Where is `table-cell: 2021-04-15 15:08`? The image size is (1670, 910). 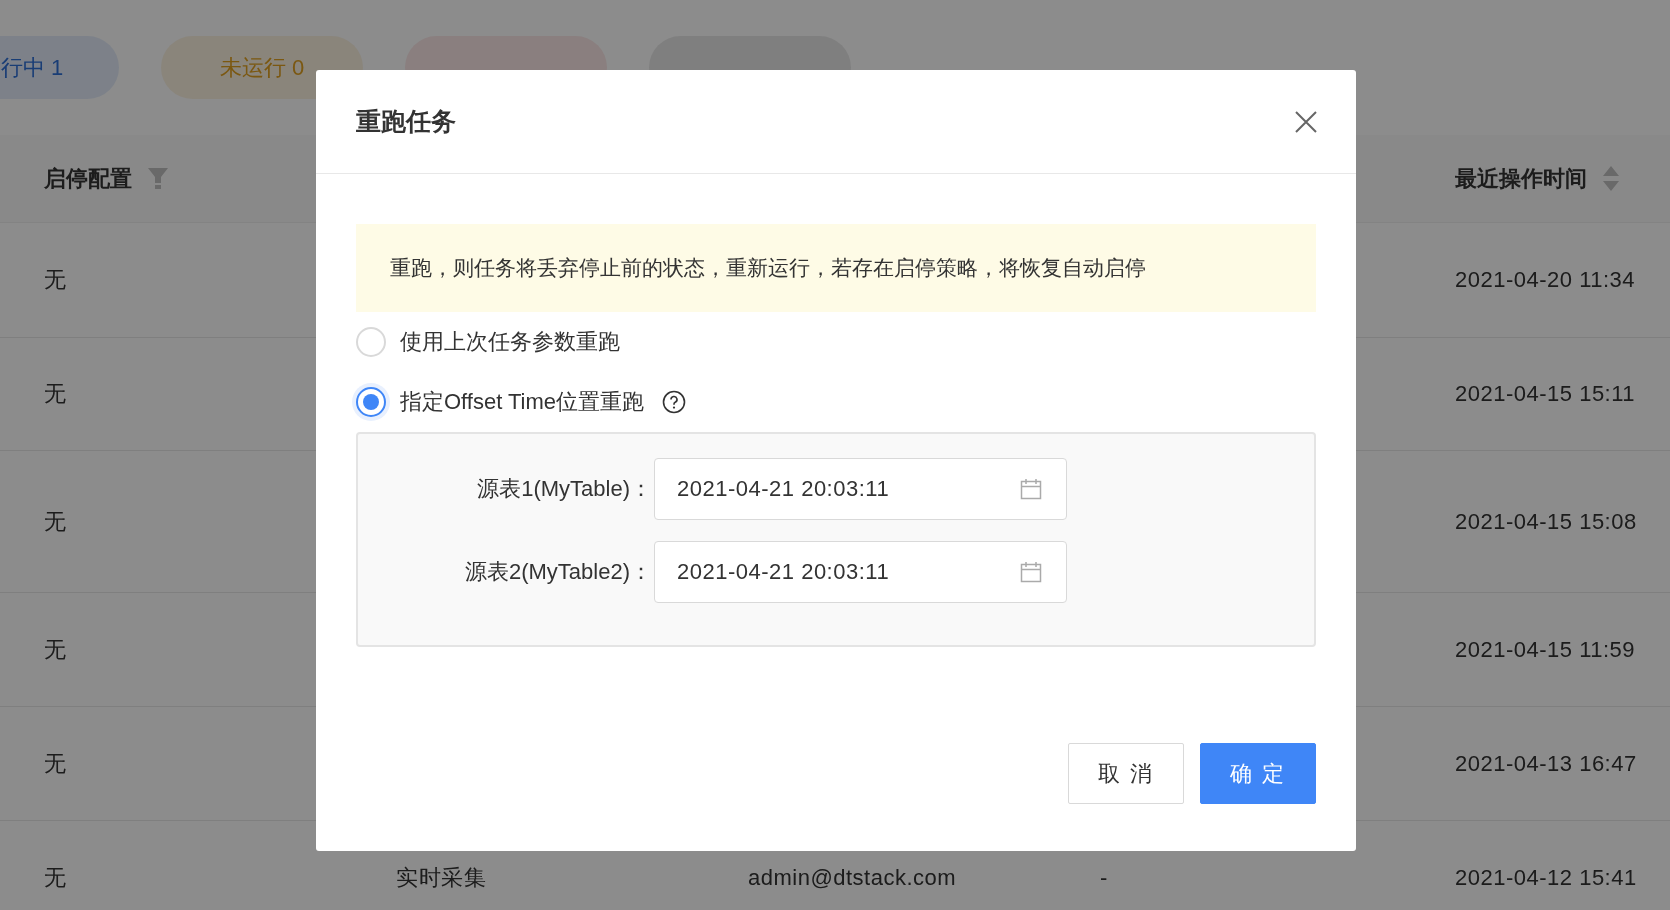
table-cell: 2021-04-15 15:08 is located at coordinates (1546, 521).